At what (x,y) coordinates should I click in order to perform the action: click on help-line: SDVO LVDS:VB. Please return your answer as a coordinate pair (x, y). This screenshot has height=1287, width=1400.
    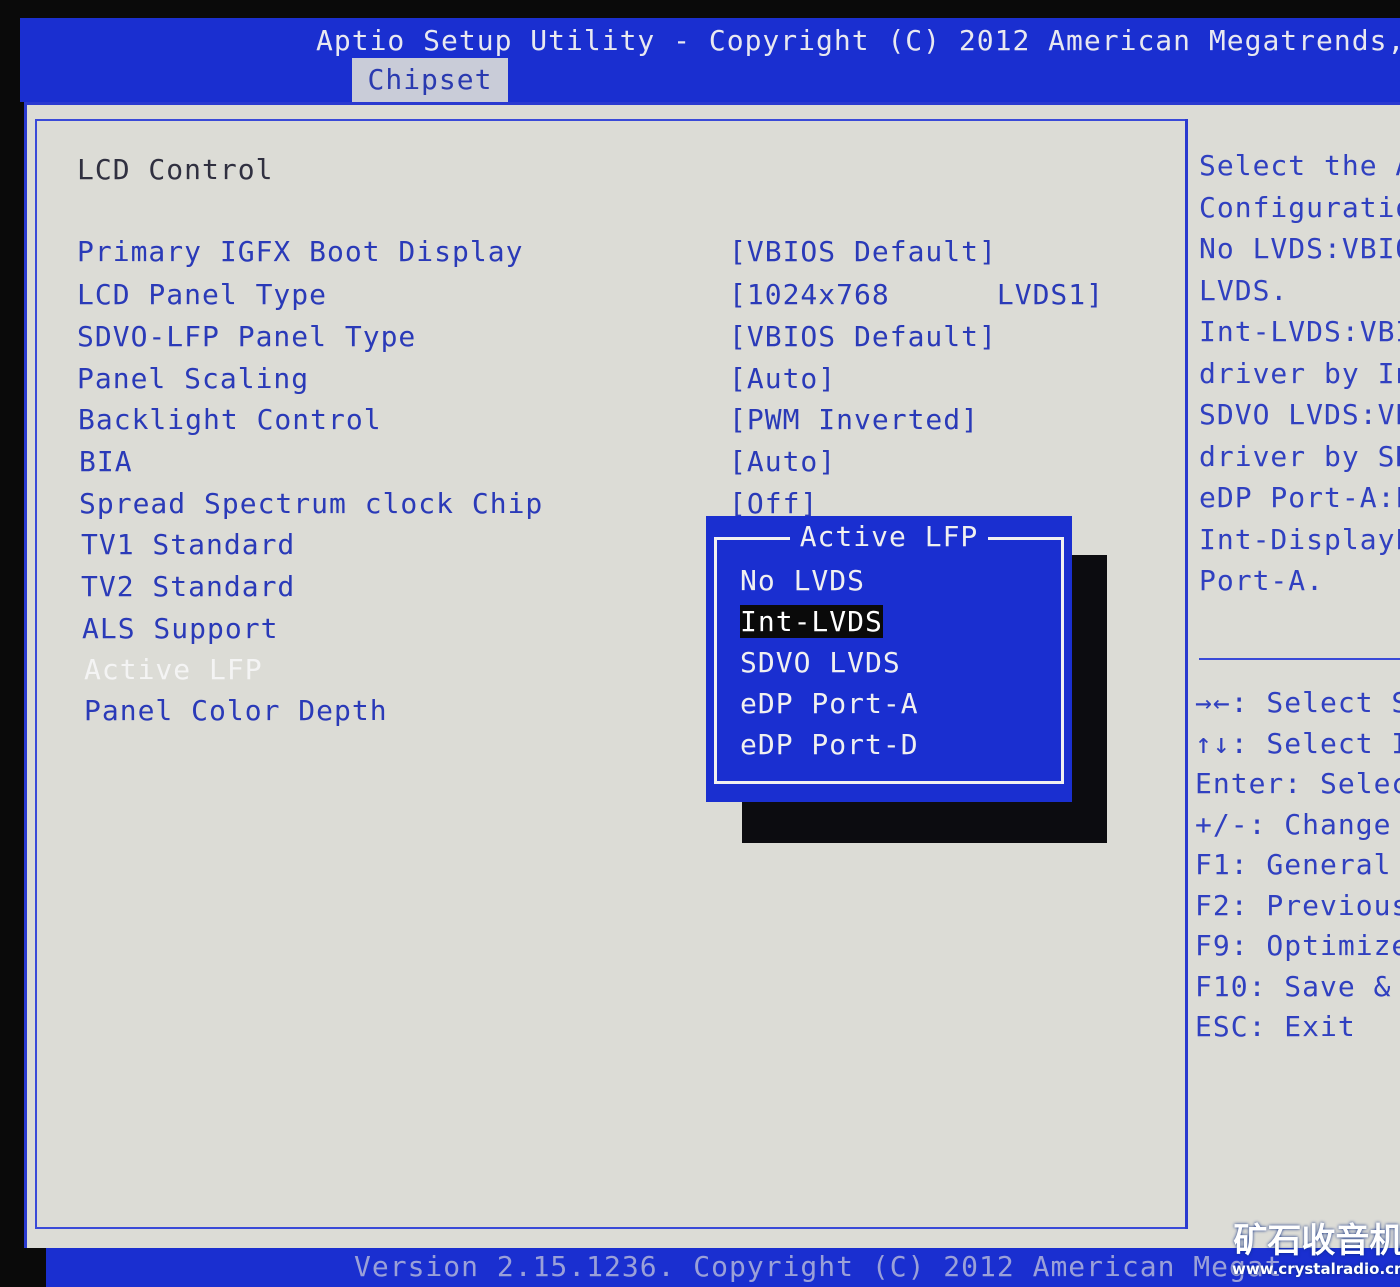
    Looking at the image, I should click on (1299, 414).